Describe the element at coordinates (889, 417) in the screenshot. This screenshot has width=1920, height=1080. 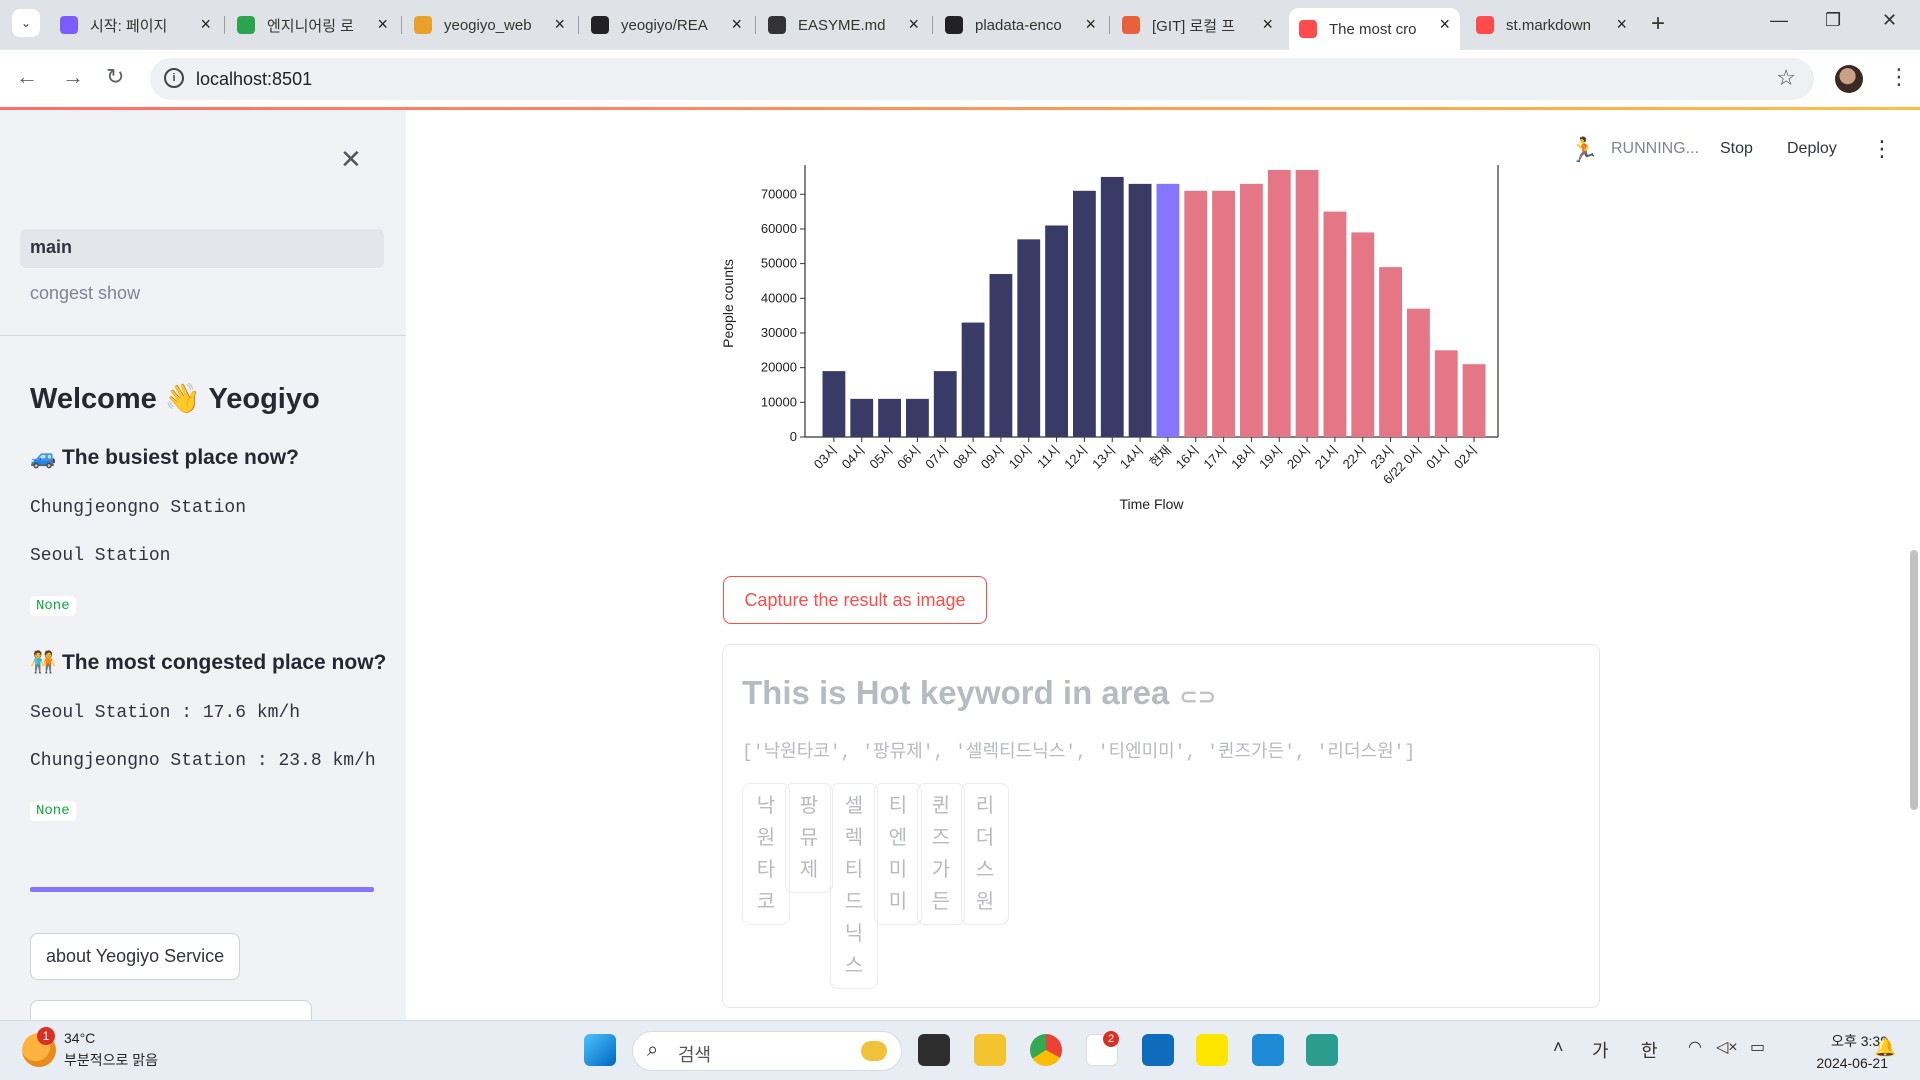
I see `bar-05시` at that location.